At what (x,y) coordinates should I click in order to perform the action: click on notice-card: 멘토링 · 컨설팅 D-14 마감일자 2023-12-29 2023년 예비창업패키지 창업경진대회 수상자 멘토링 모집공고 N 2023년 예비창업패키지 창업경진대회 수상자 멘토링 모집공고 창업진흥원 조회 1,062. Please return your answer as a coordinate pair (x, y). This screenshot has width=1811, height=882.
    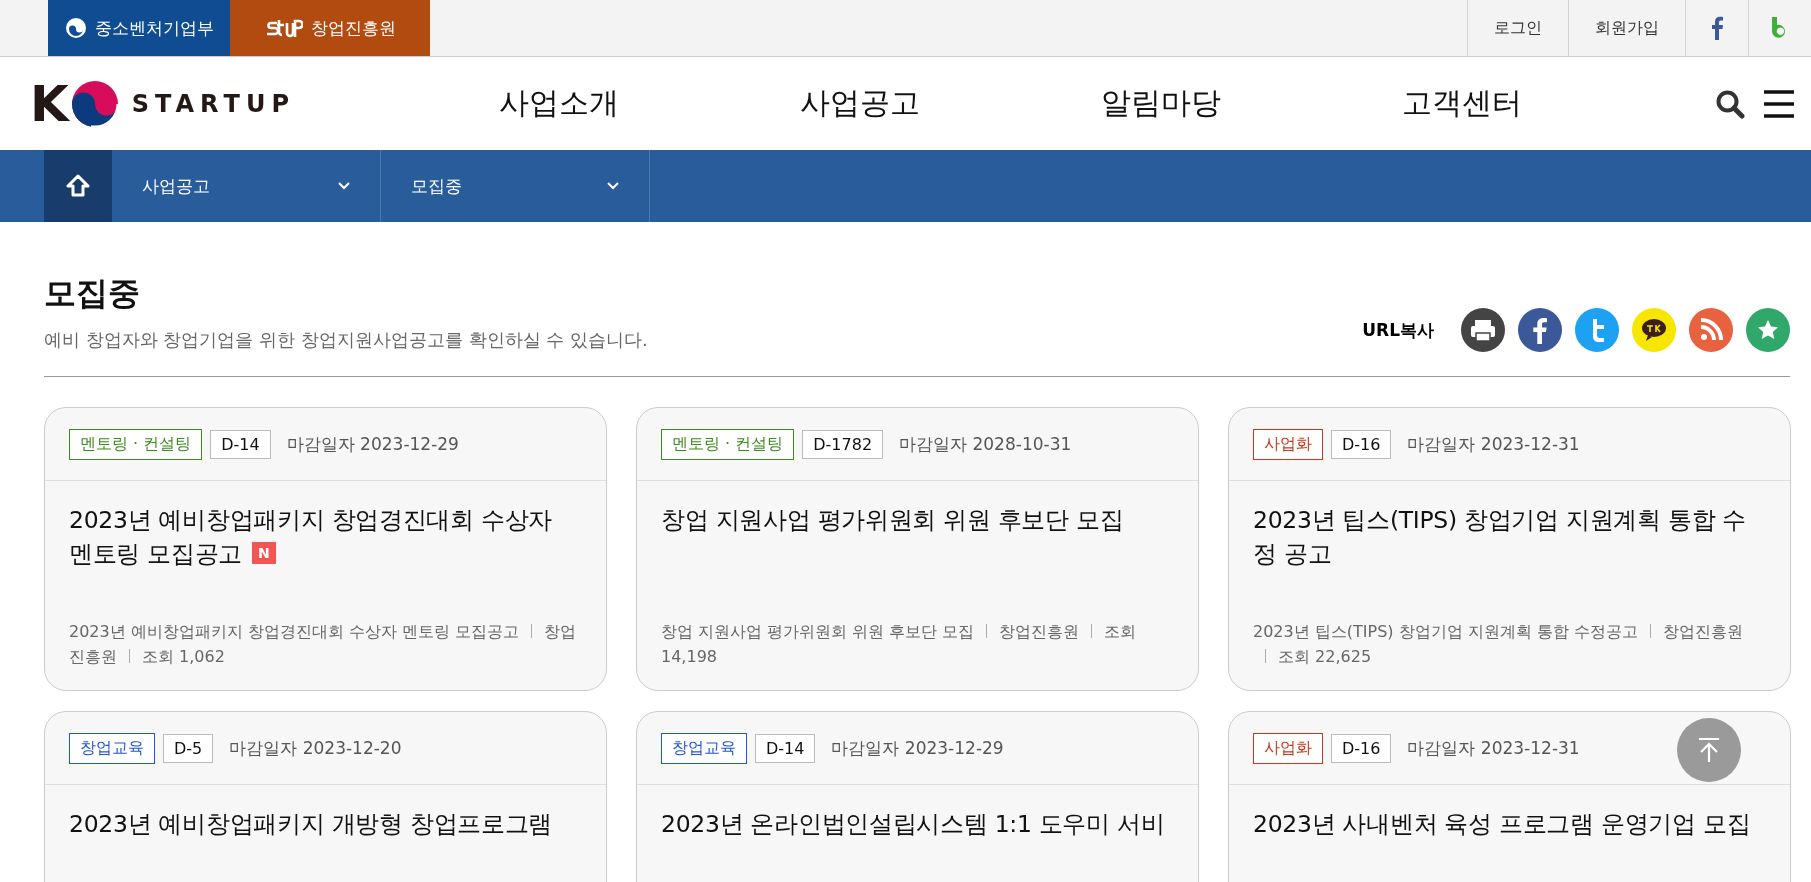
    Looking at the image, I should click on (325, 549).